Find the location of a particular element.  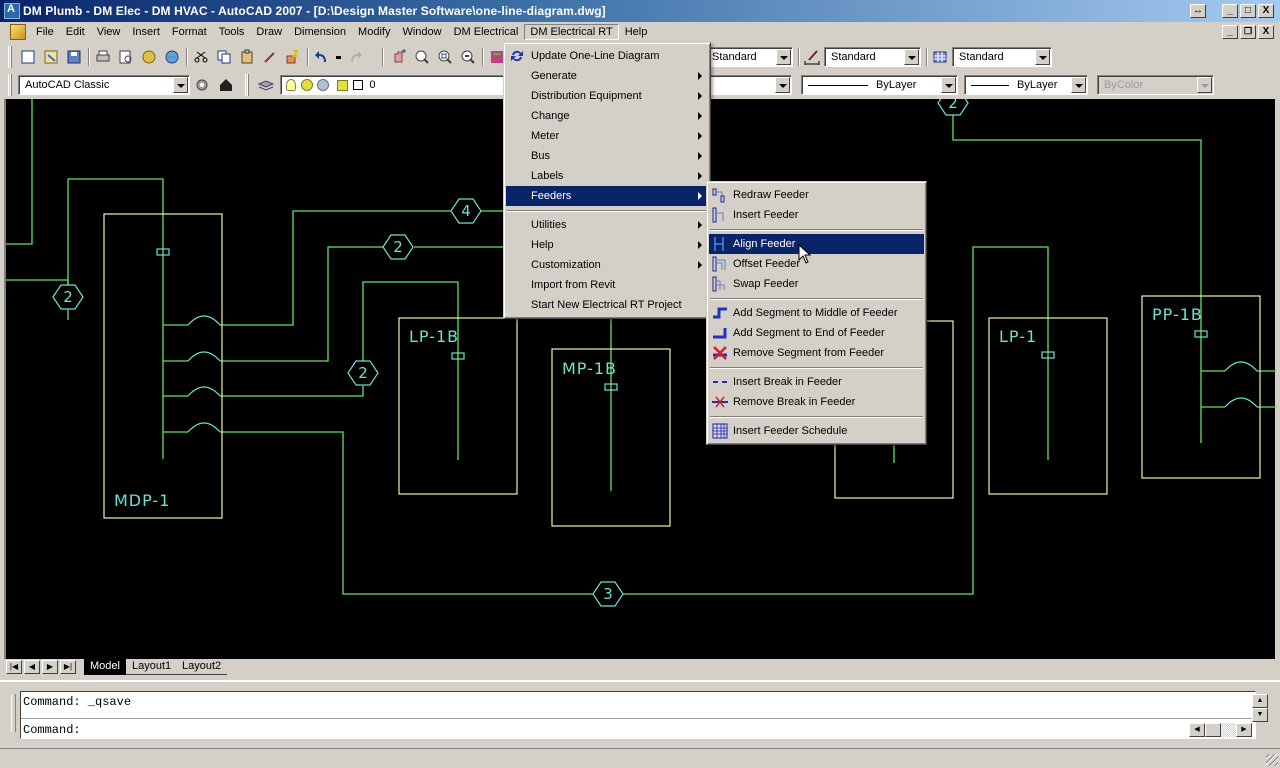

plot-style-select: ByColor is located at coordinates (1155, 85).